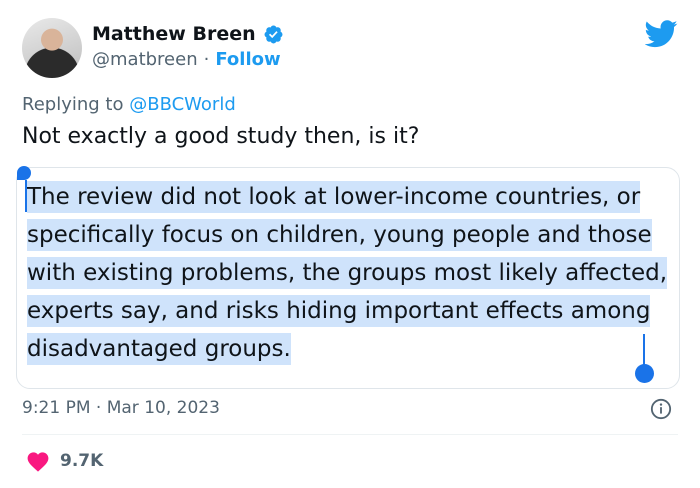  I want to click on selection-end-caret, so click(644, 351).